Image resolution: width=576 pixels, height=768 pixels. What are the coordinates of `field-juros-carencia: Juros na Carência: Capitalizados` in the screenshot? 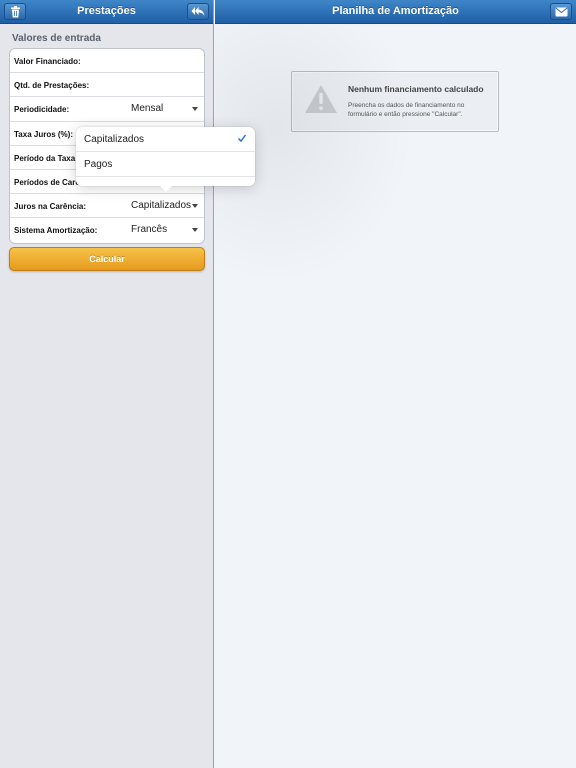 It's located at (107, 206).